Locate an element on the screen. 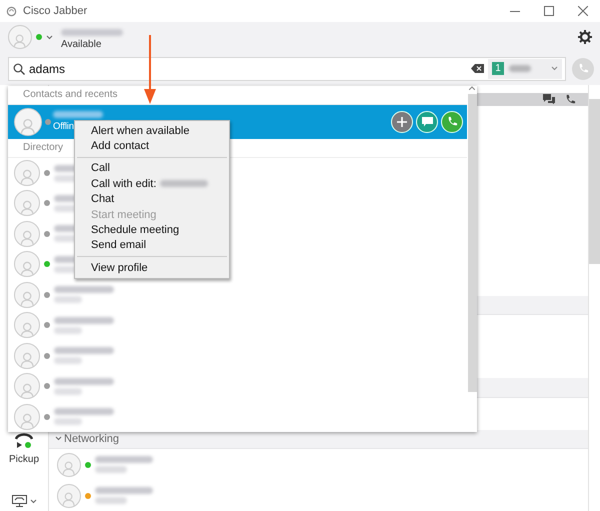  play-icon is located at coordinates (19, 445).